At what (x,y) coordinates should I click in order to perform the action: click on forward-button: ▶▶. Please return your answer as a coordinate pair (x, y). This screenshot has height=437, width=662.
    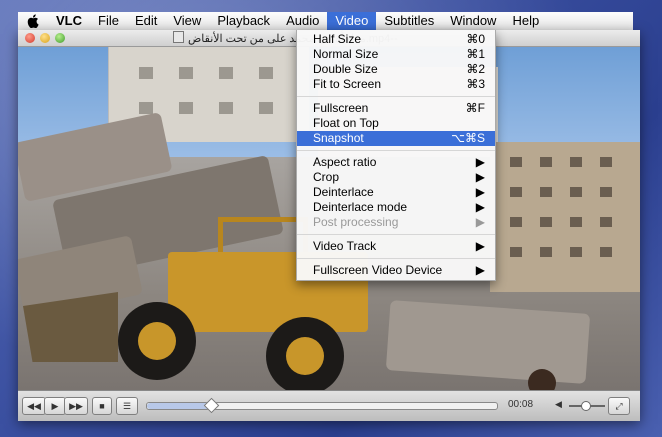
    Looking at the image, I should click on (76, 406).